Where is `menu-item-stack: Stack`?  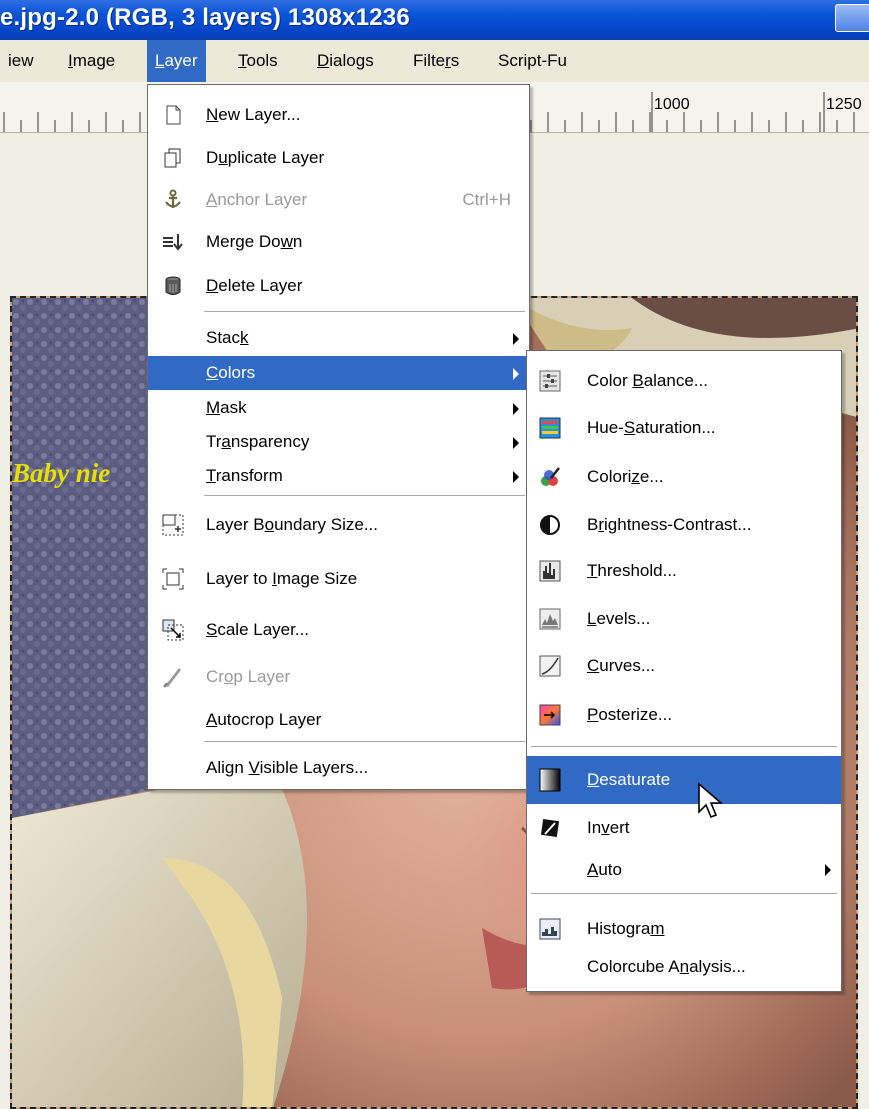 menu-item-stack: Stack is located at coordinates (338, 338).